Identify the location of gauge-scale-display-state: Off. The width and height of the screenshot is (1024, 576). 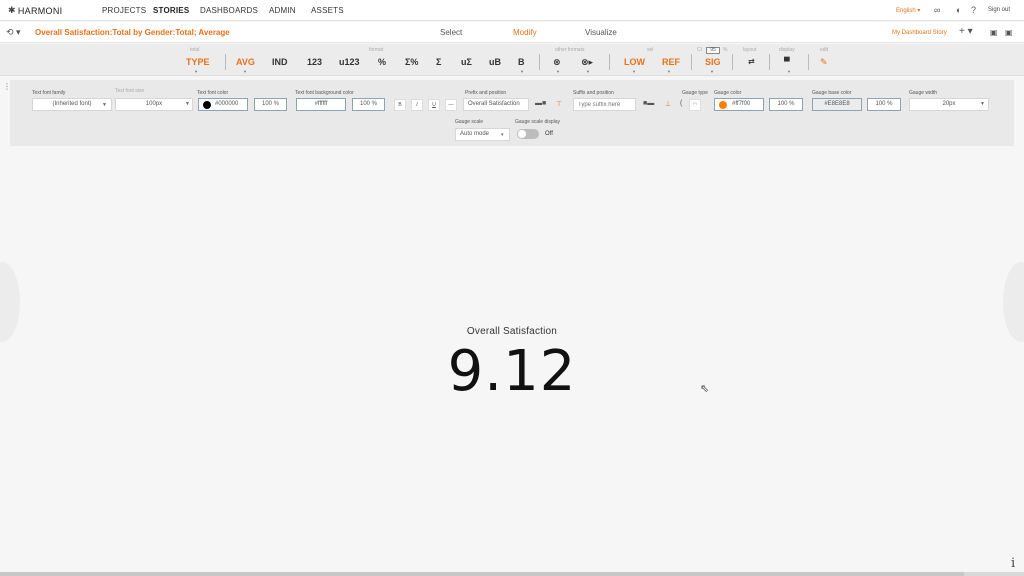
(549, 134).